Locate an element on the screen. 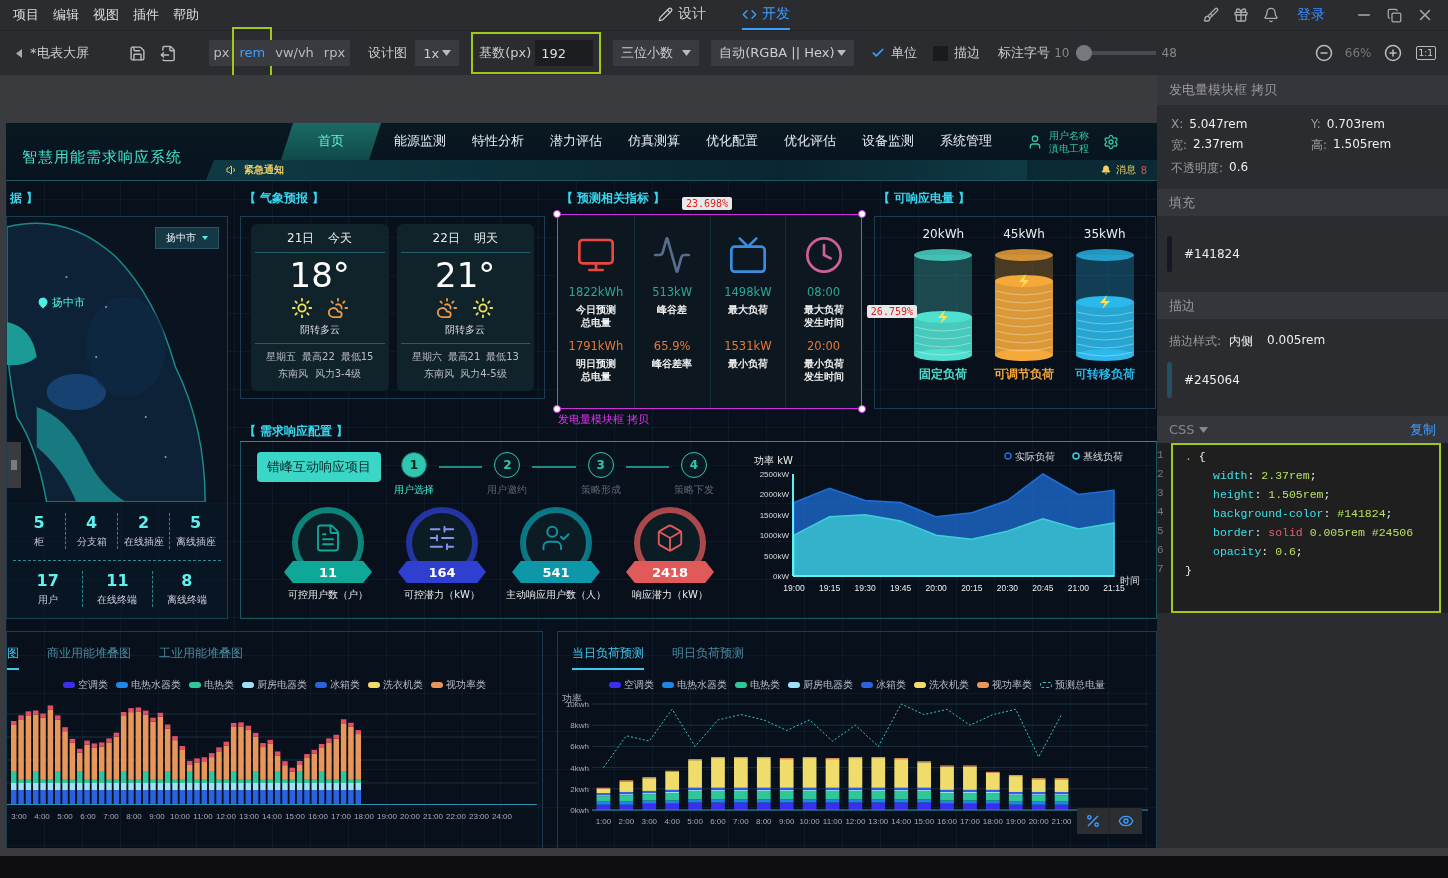 This screenshot has width=1448, height=878. tick-label: 19:45 is located at coordinates (901, 588).